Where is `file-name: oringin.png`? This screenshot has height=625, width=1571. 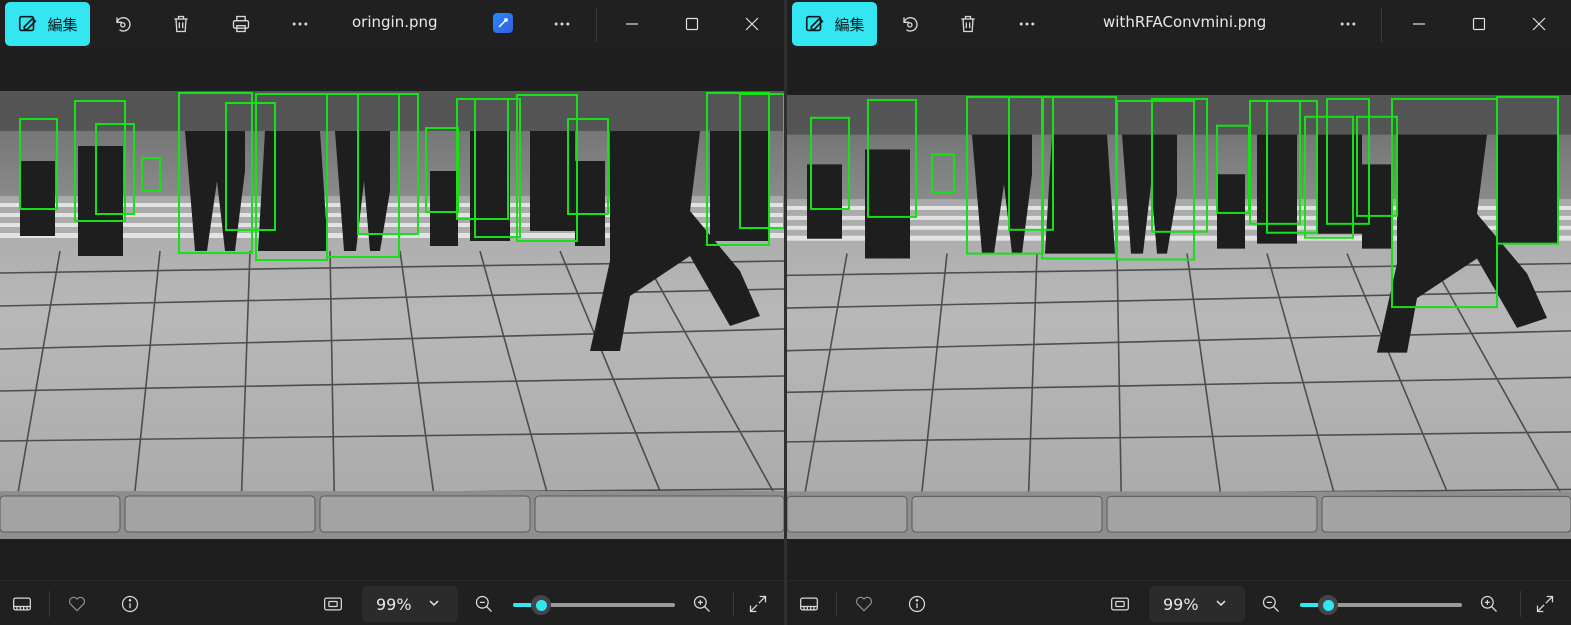
file-name: oringin.png is located at coordinates (395, 22).